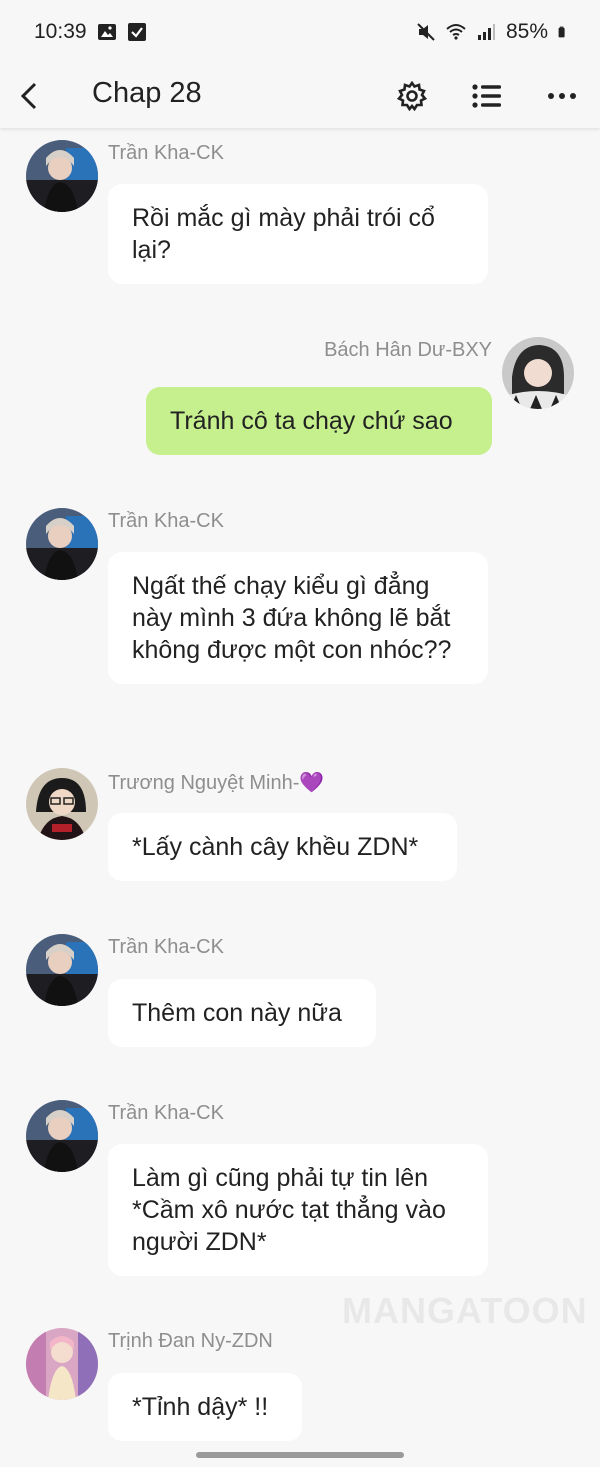  Describe the element at coordinates (300, 1455) in the screenshot. I see `home-indicator` at that location.